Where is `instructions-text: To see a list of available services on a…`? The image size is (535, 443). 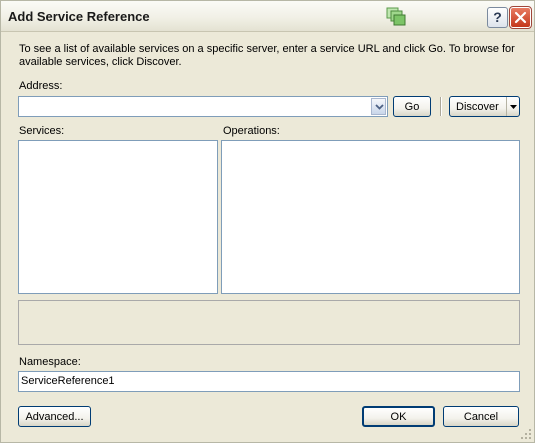 instructions-text: To see a list of available services on a… is located at coordinates (267, 55).